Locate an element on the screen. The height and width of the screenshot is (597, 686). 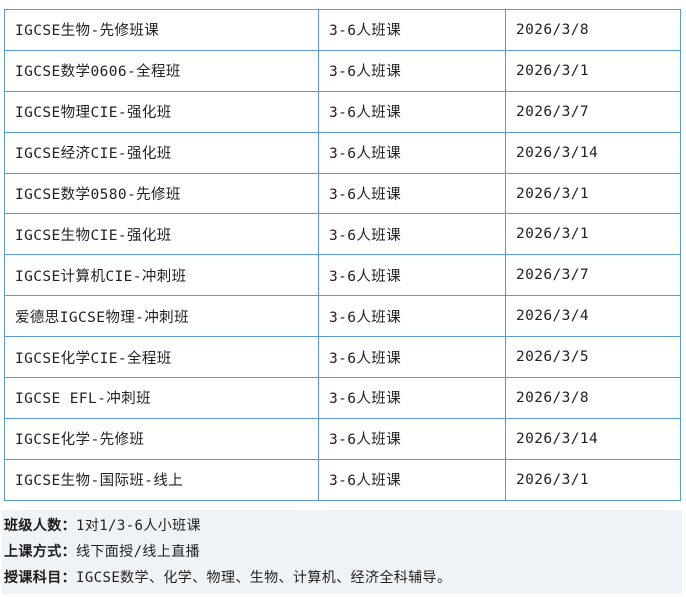
course-name-cell: IGCSE数学0606-全程班 is located at coordinates (161, 70).